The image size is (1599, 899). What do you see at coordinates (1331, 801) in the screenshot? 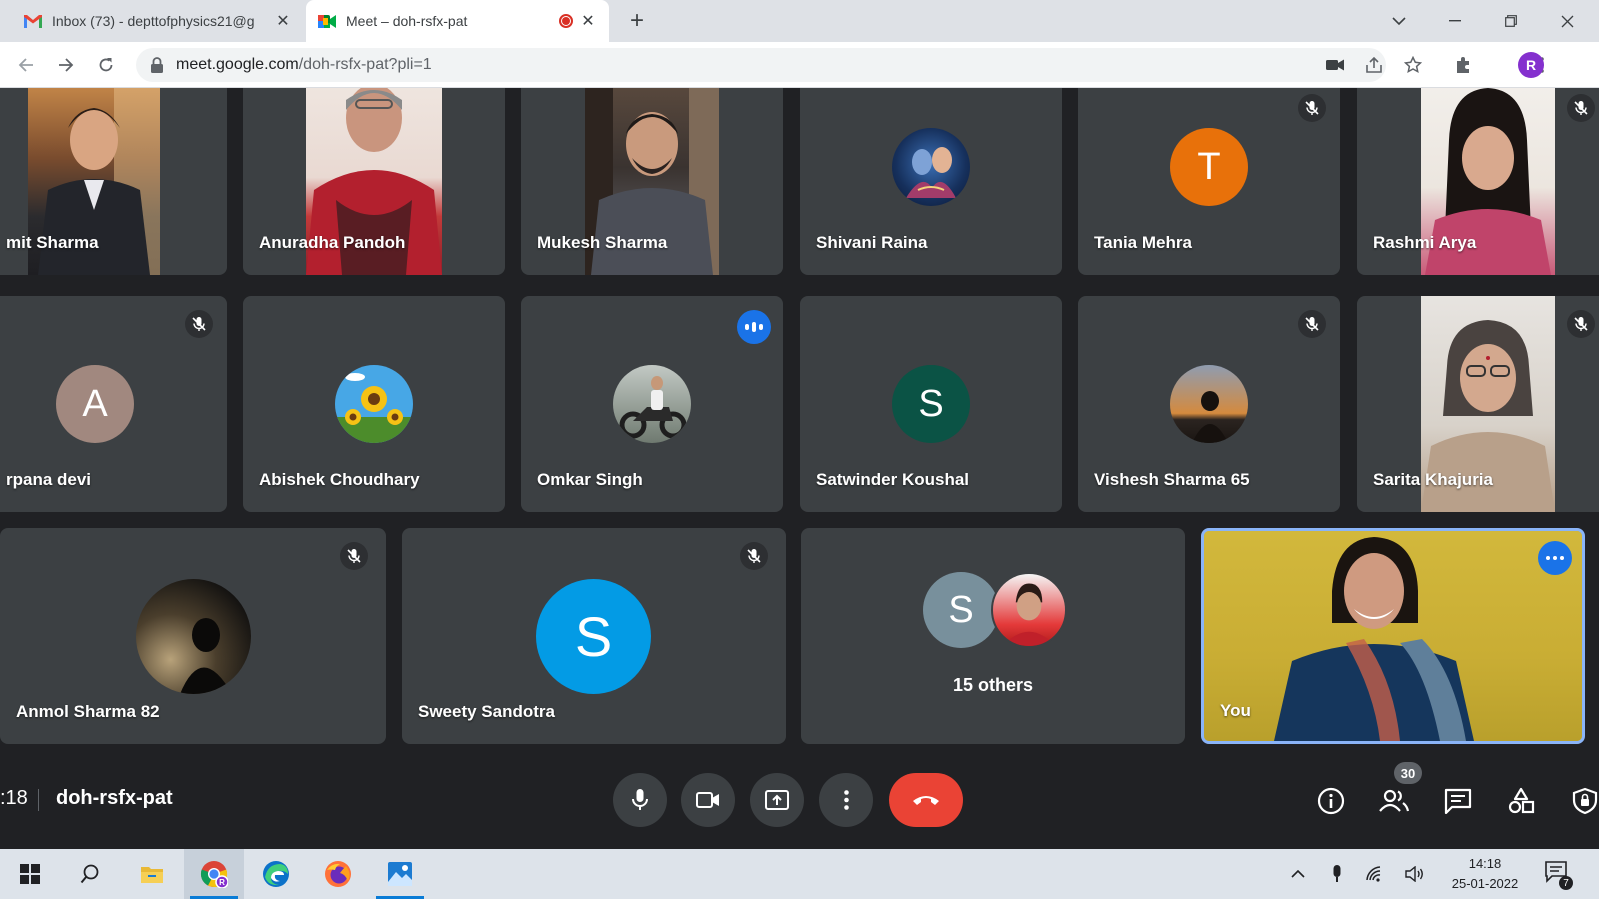
I see `meeting-details-icon` at bounding box center [1331, 801].